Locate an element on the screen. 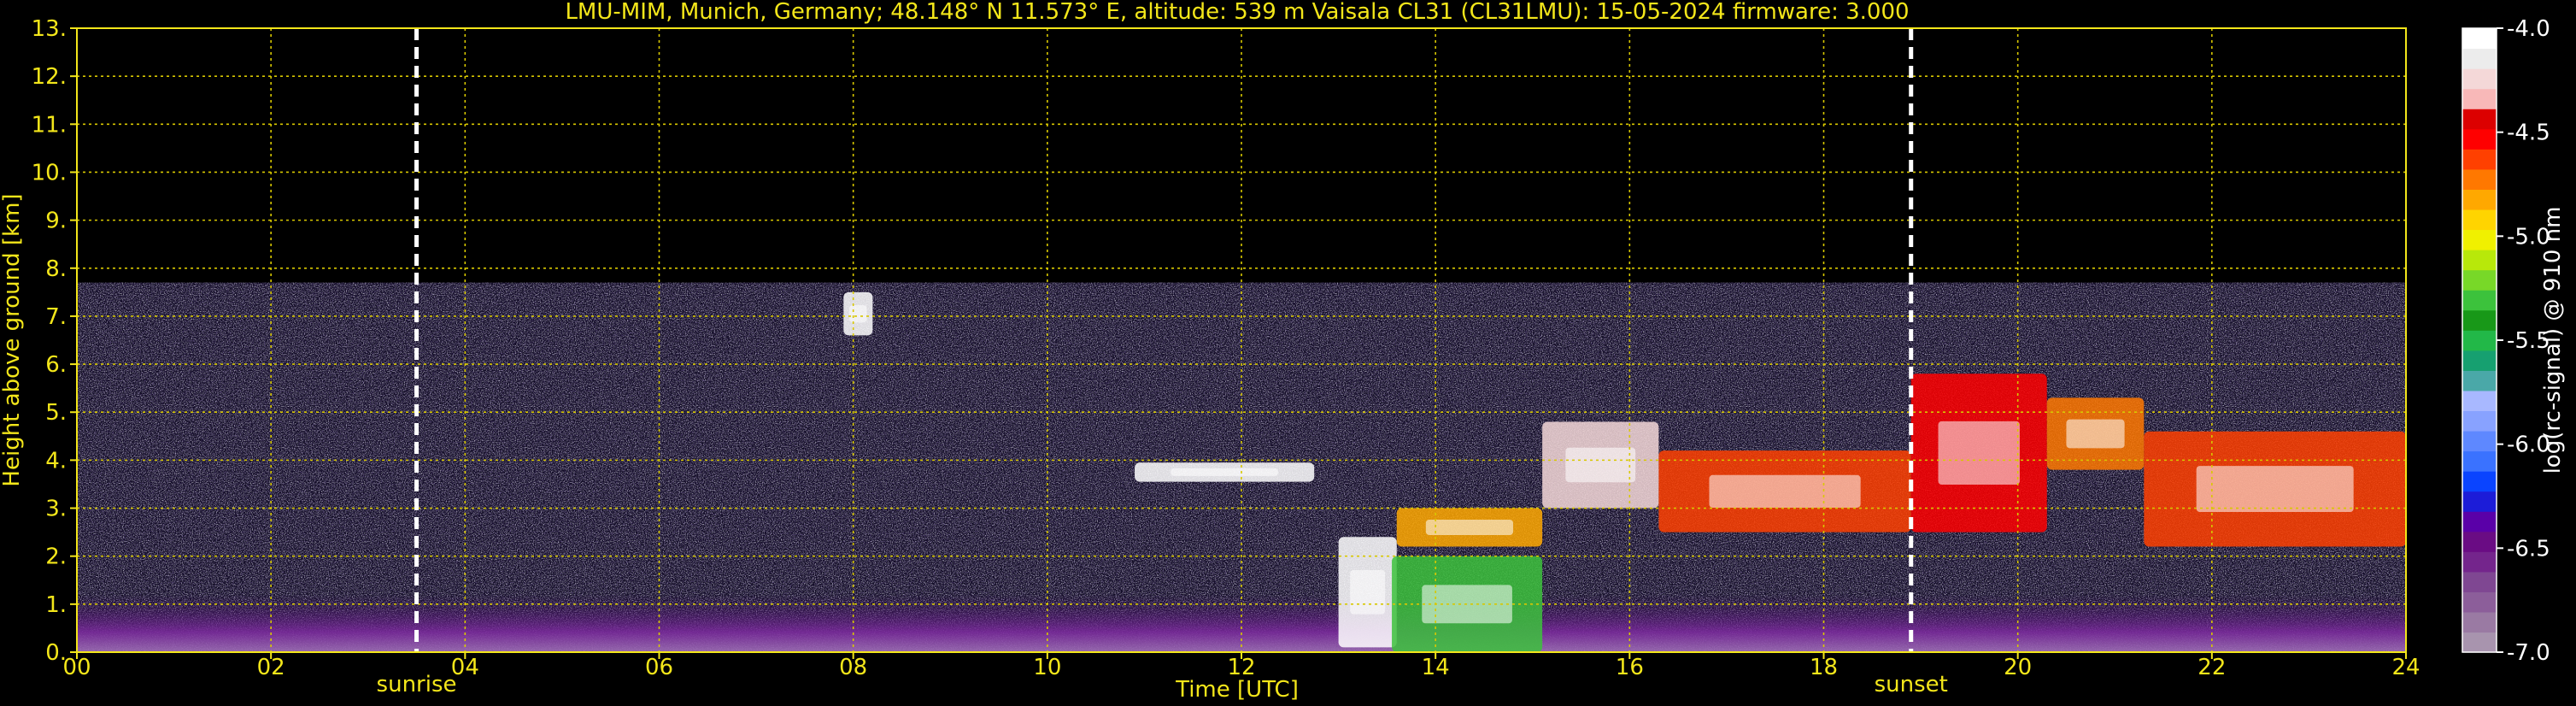 The height and width of the screenshot is (706, 2576). colorbar-tick-label: -6.5 is located at coordinates (2528, 549).